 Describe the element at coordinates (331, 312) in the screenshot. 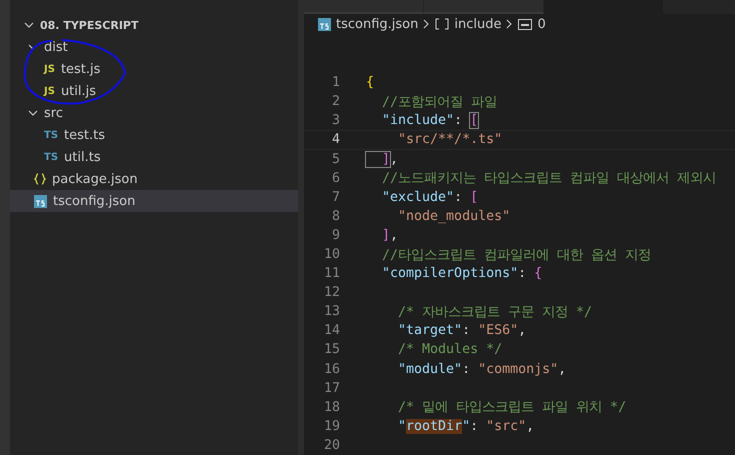

I see `line-number: 13` at that location.